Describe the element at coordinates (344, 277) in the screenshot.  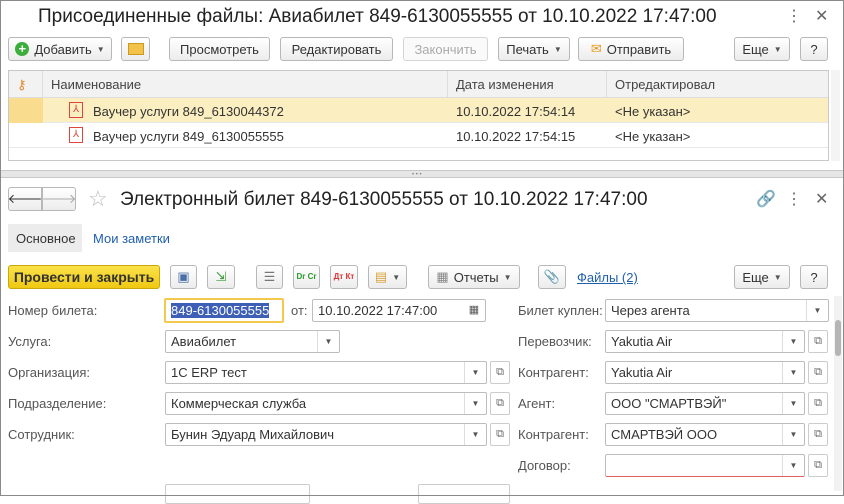
I see `dt-kt-button: Дт Кт` at that location.